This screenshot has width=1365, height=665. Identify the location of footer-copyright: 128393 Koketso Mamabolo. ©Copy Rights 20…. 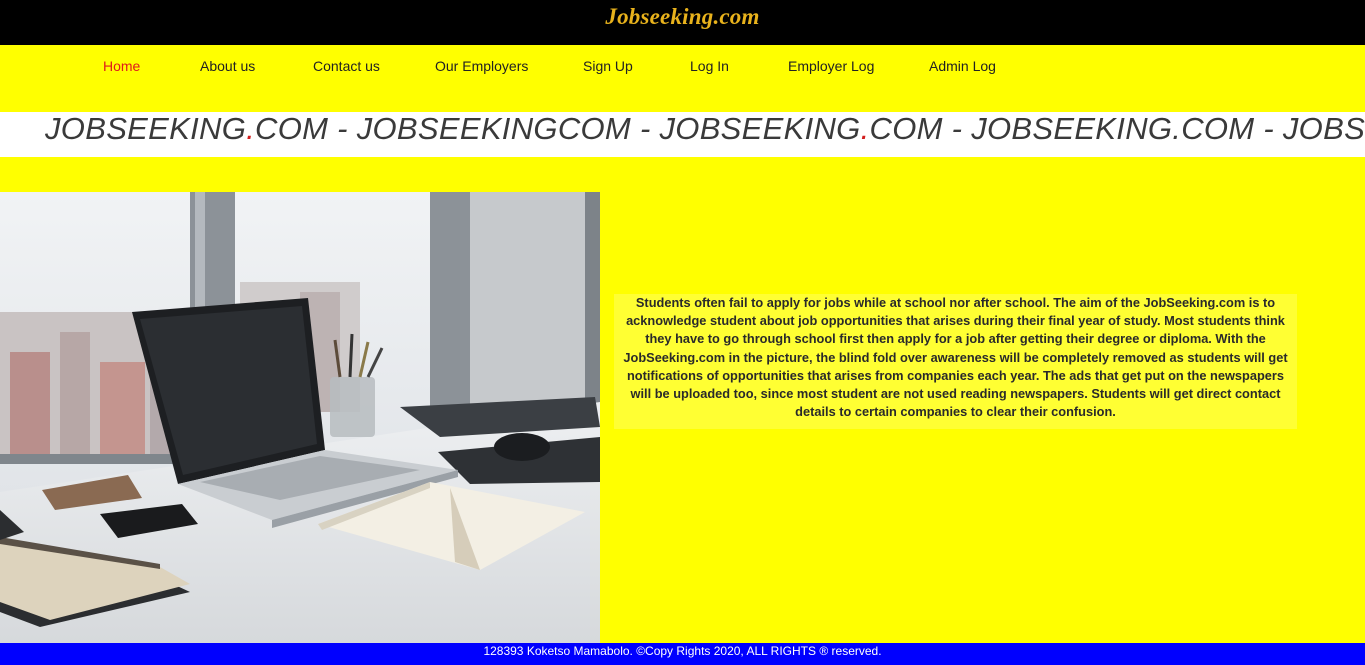
(682, 654).